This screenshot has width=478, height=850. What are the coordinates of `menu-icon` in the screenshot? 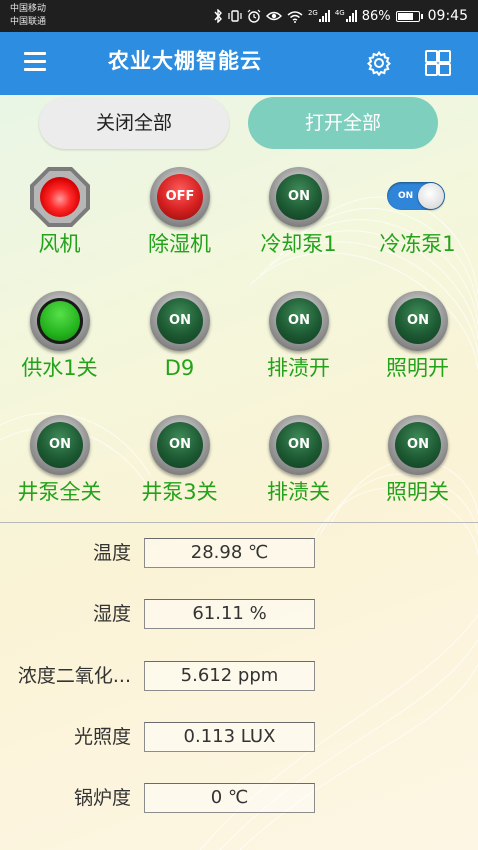 It's located at (35, 62).